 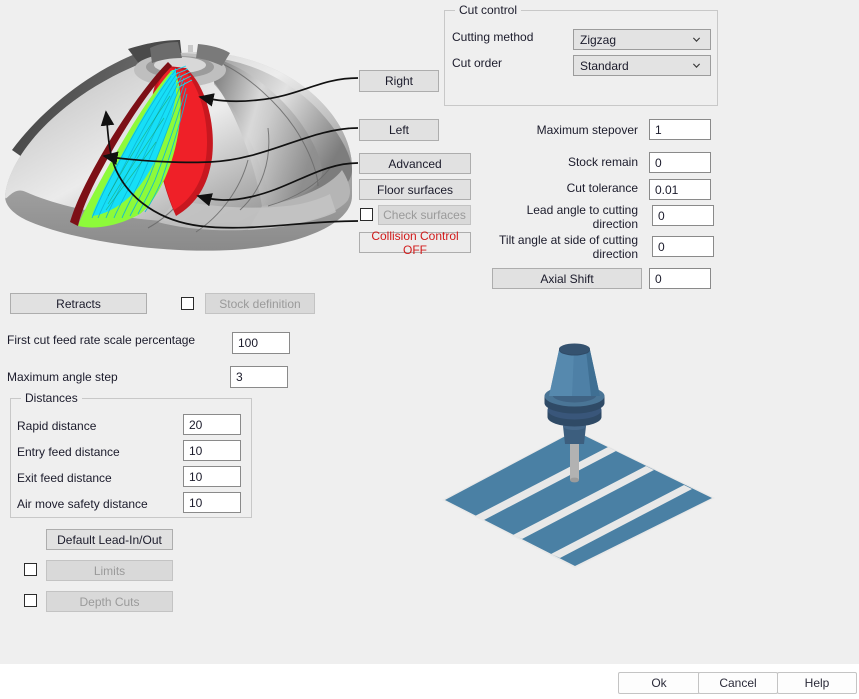 What do you see at coordinates (582, 217) in the screenshot?
I see `lead-angle-label: Lead angle to cutting direction` at bounding box center [582, 217].